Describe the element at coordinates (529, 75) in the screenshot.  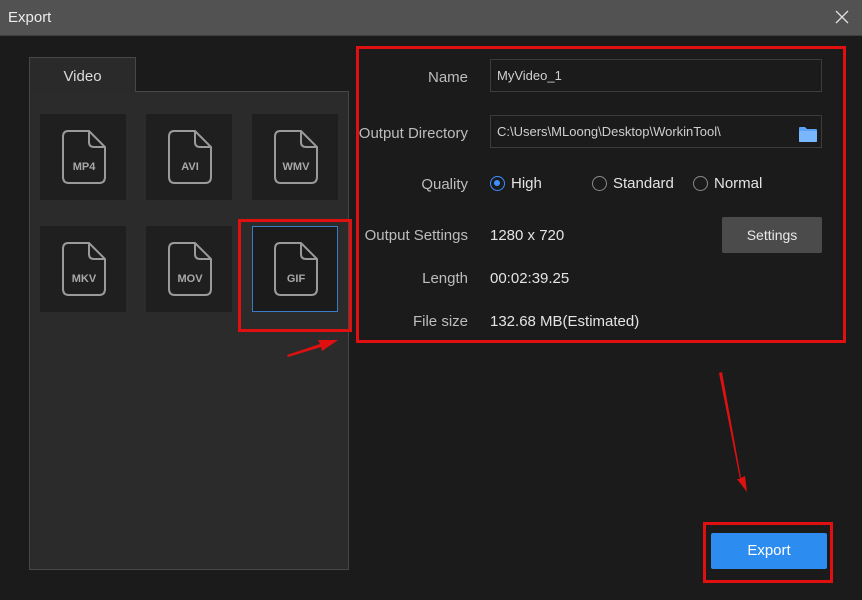
I see `name-input-value: MyVideo_1` at that location.